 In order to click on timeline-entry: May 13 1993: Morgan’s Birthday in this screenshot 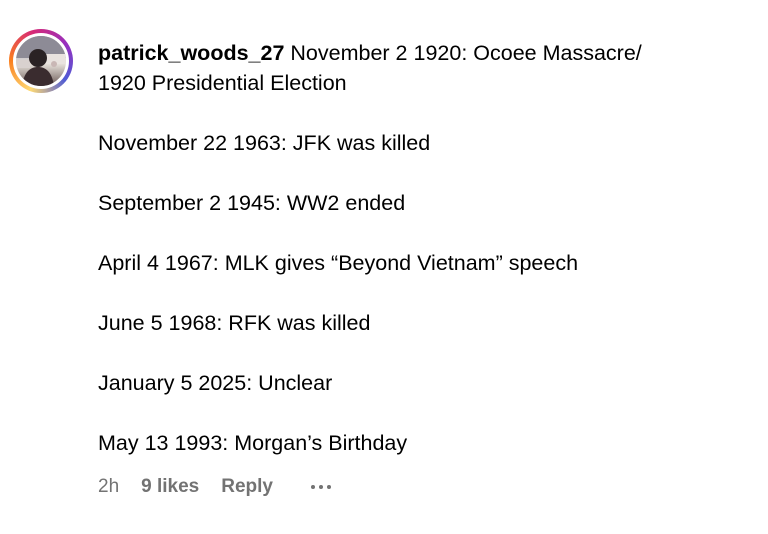, I will do `click(253, 443)`.